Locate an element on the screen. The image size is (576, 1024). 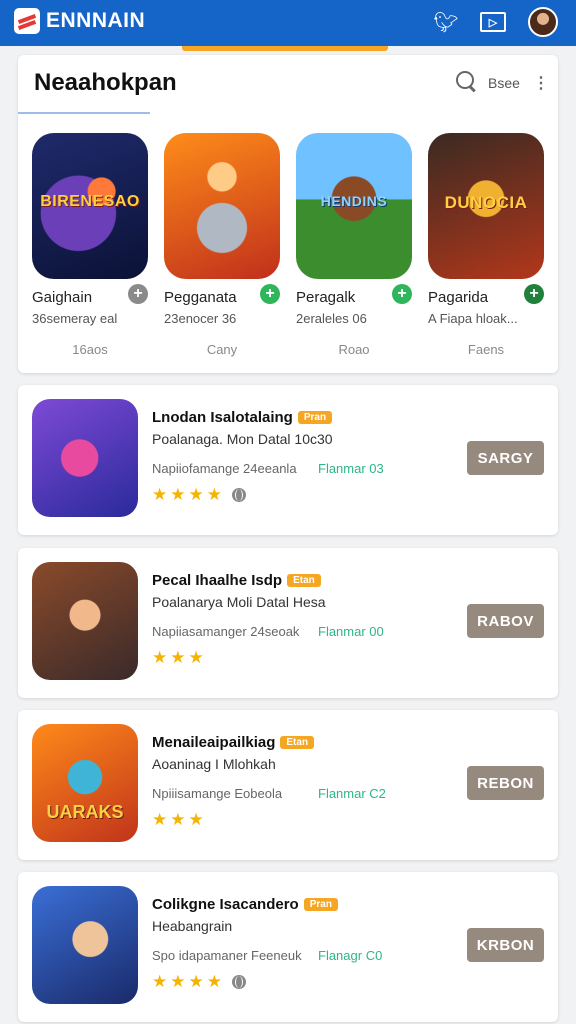
list-item-tag: Flanmar 03 is located at coordinates (351, 468).